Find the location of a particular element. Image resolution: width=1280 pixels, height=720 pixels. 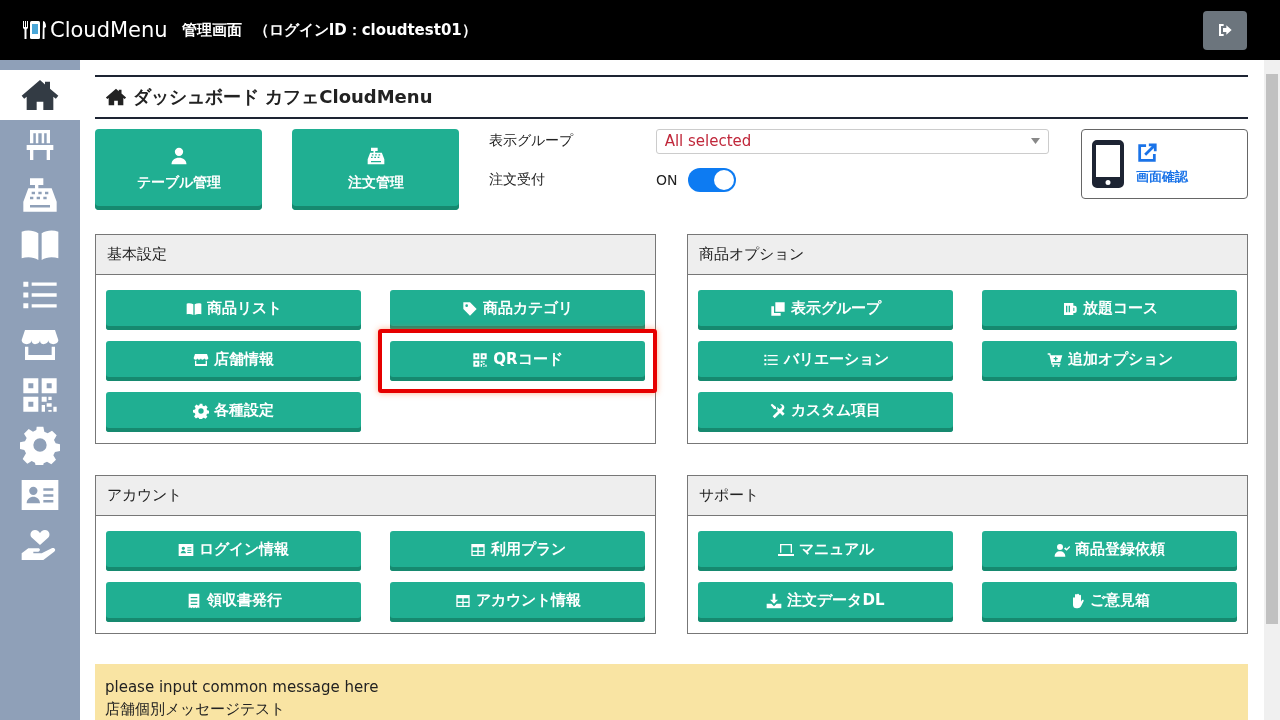

login-id: （ログインID：cloudtest01） is located at coordinates (365, 30).